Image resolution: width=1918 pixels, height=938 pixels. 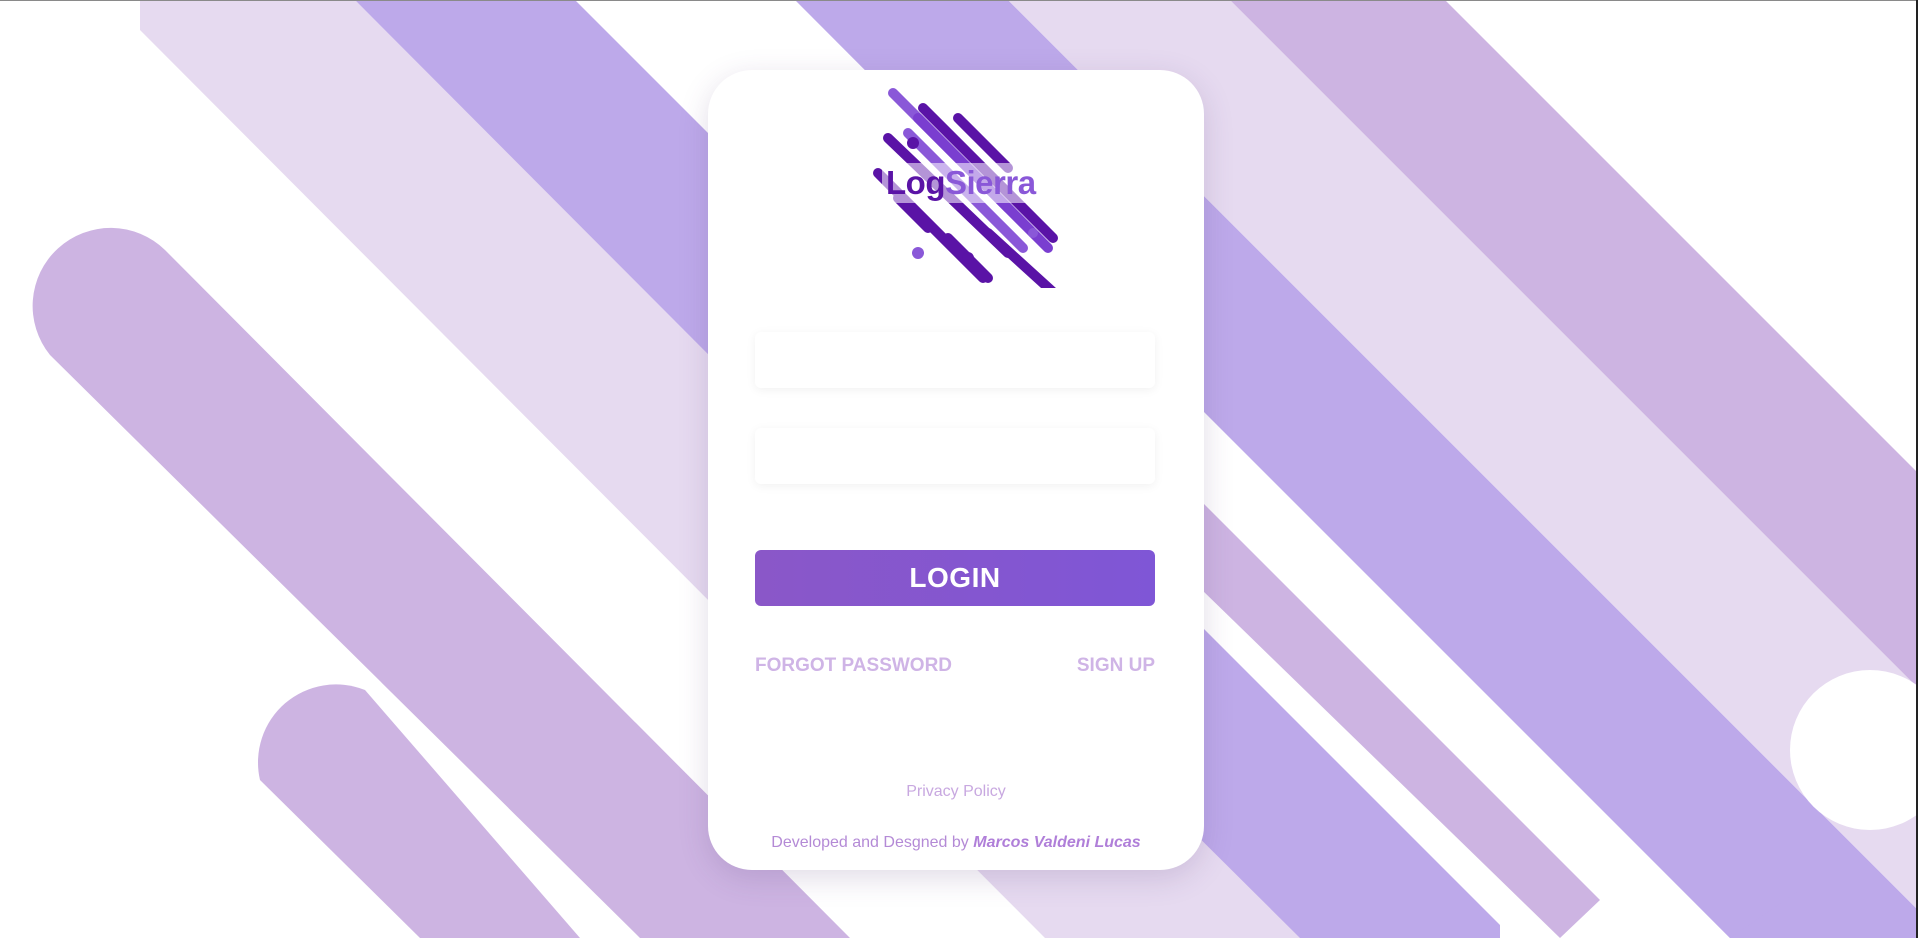 What do you see at coordinates (853, 666) in the screenshot?
I see `forgot-password-link: FORGOT PASSWORD` at bounding box center [853, 666].